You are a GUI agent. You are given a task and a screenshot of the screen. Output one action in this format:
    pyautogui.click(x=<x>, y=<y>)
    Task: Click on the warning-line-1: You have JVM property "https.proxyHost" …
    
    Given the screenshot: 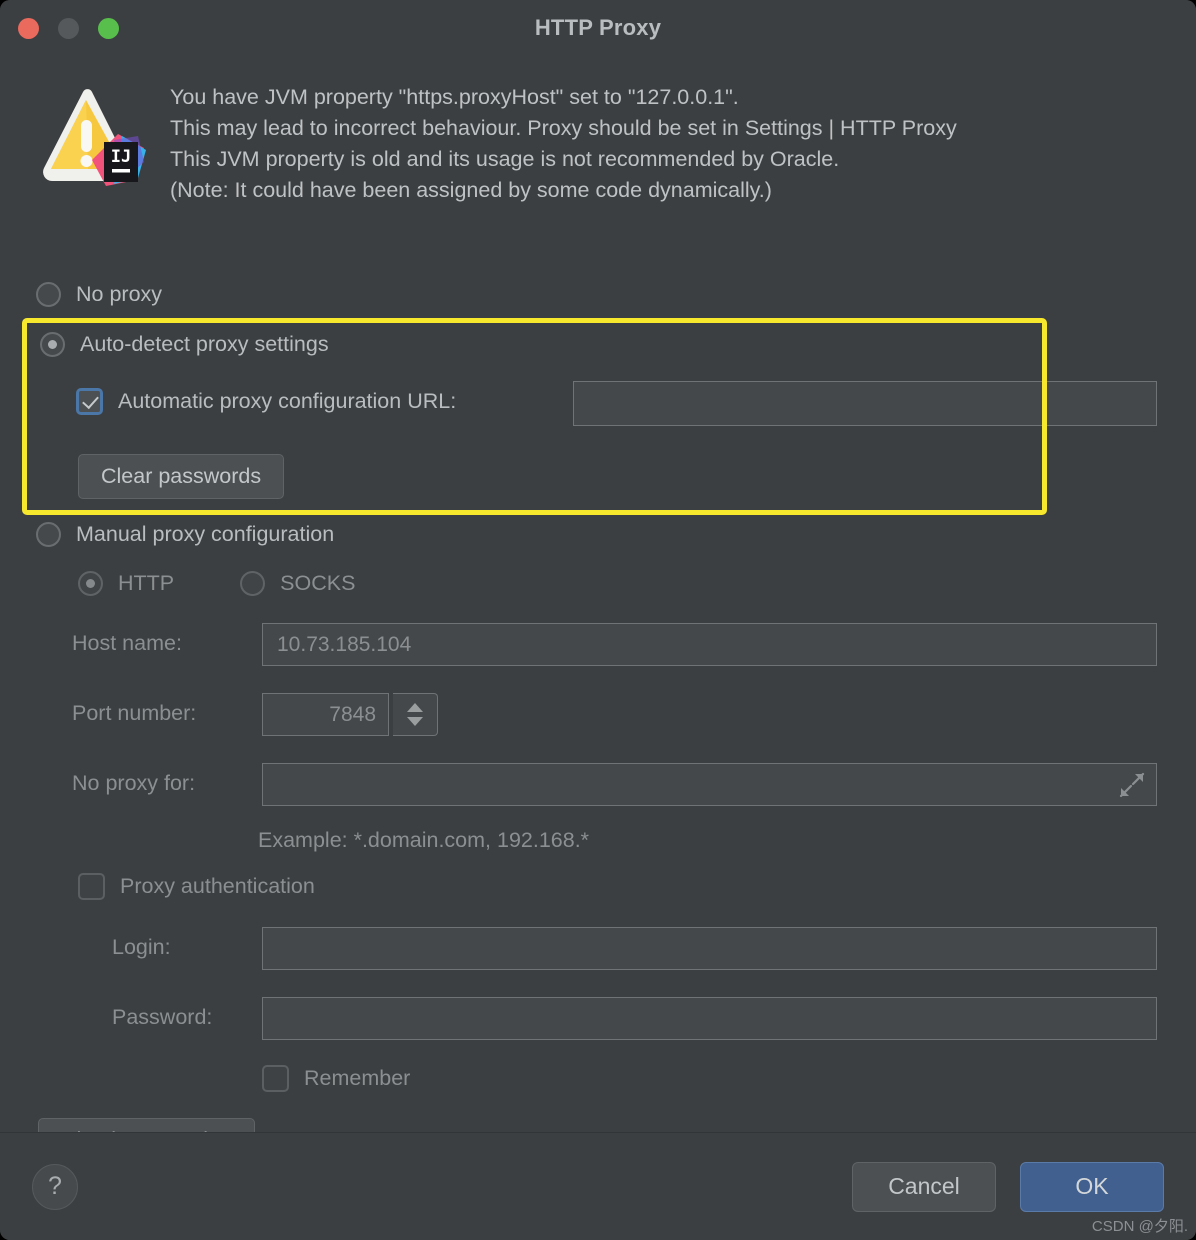 What is the action you would take?
    pyautogui.click(x=454, y=97)
    